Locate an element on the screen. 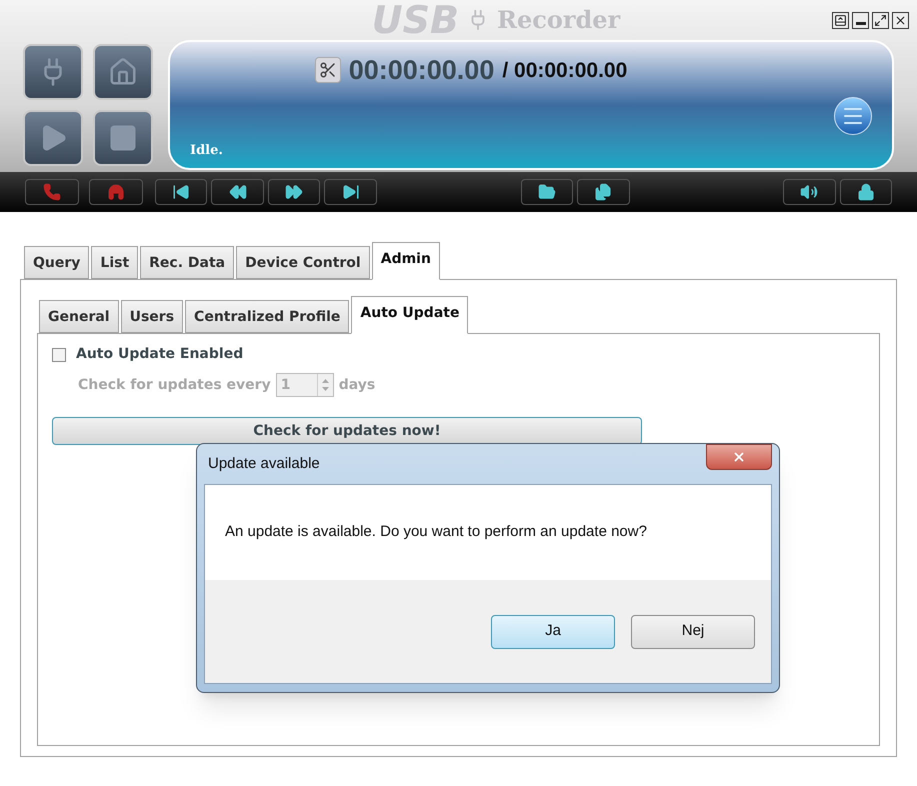  checkbox-label: Auto Update Enabled is located at coordinates (160, 354).